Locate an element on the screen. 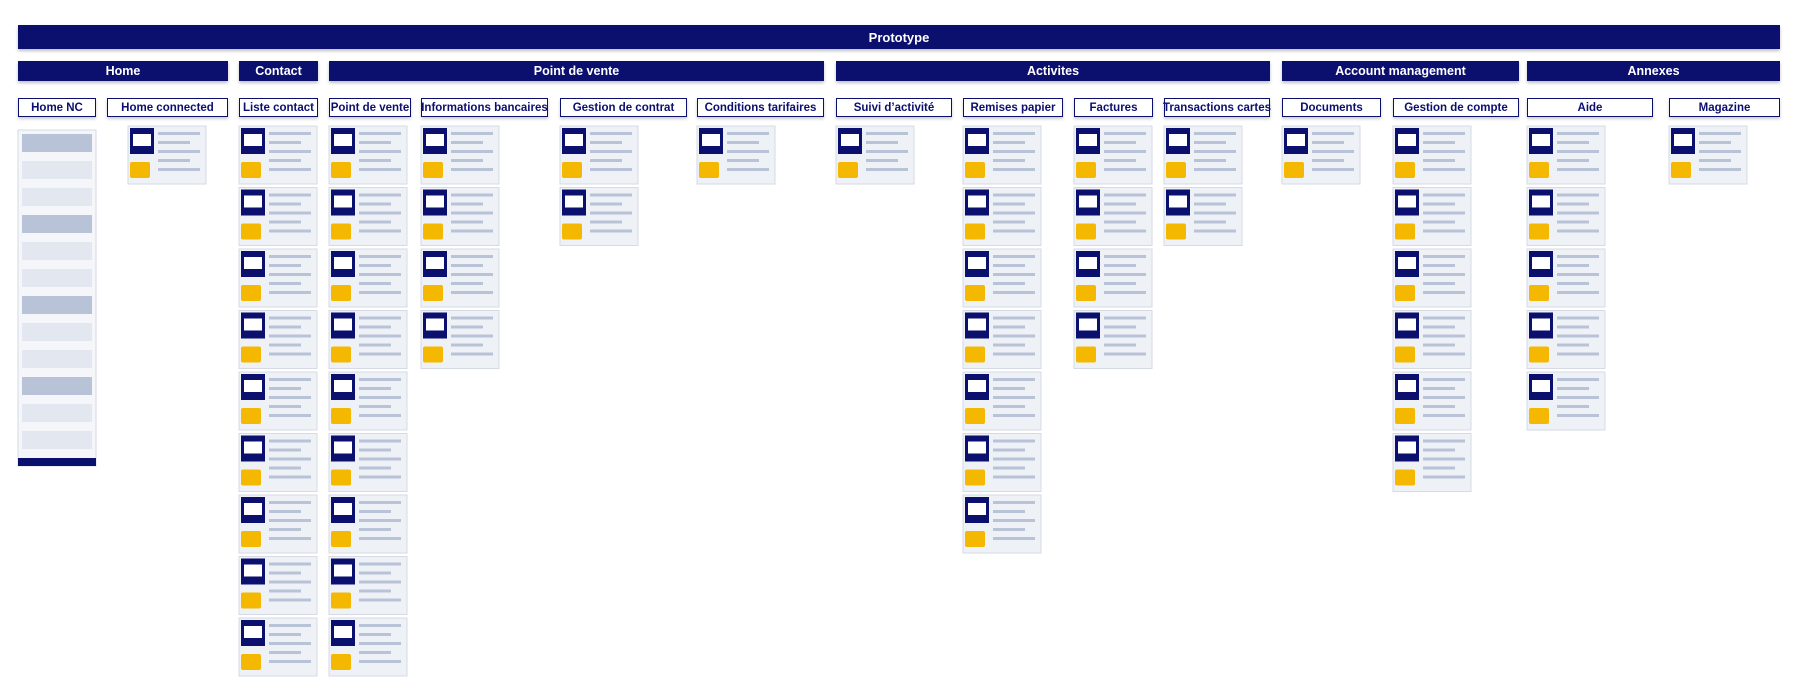 The height and width of the screenshot is (693, 1800). page-factures: Factures is located at coordinates (1113, 107).